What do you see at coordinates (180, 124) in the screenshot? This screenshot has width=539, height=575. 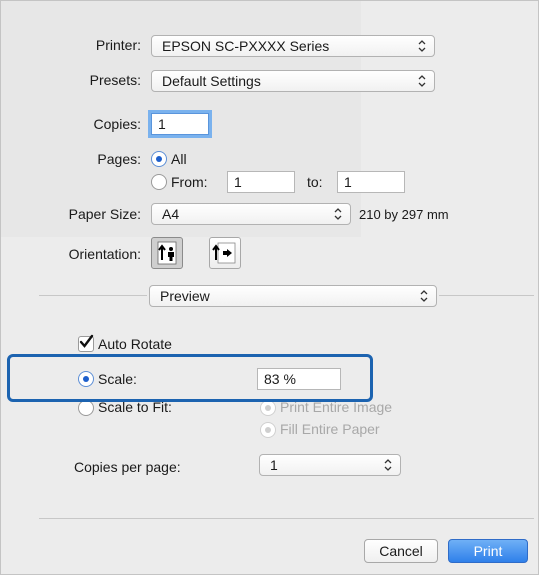 I see `copies-field: 1` at bounding box center [180, 124].